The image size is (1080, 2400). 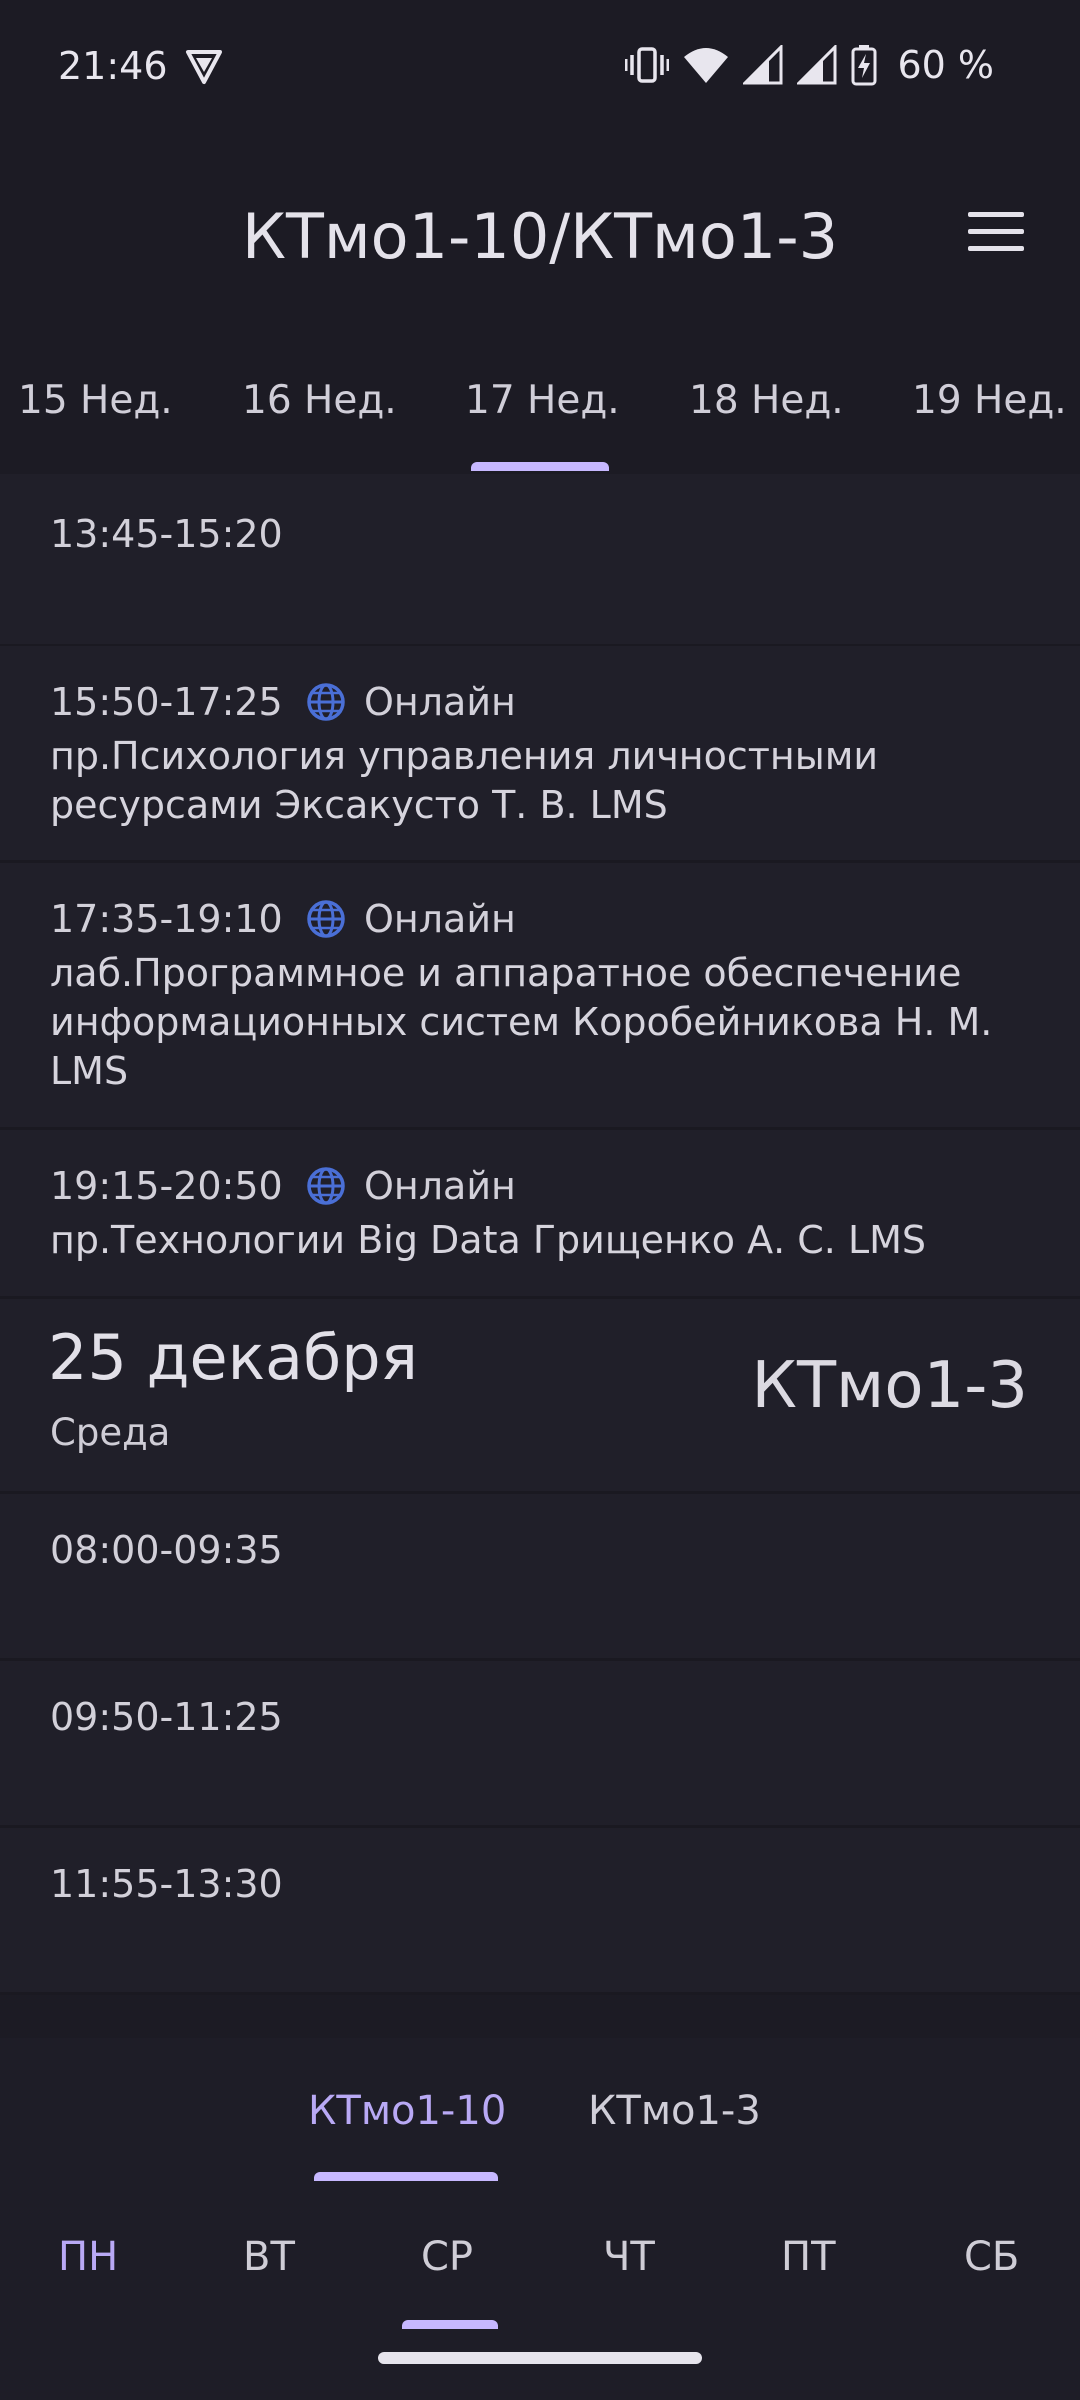 I want to click on schedule-slot: 09:50-11:25, so click(x=540, y=1744).